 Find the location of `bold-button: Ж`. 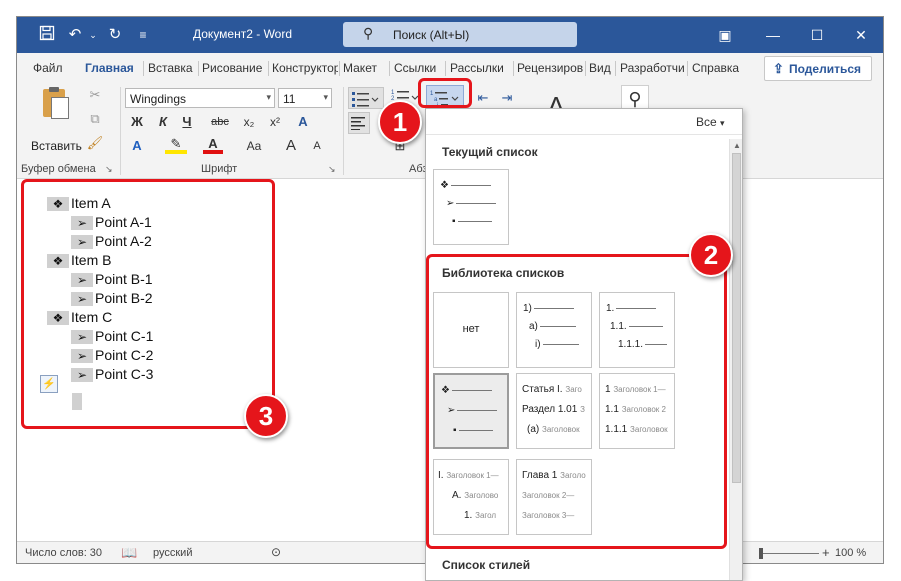

bold-button: Ж is located at coordinates (137, 122).